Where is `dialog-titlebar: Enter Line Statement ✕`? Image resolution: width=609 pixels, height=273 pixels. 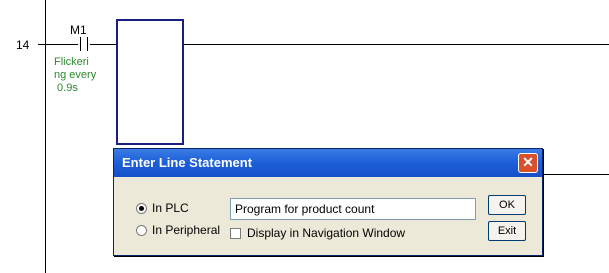 dialog-titlebar: Enter Line Statement ✕ is located at coordinates (328, 163).